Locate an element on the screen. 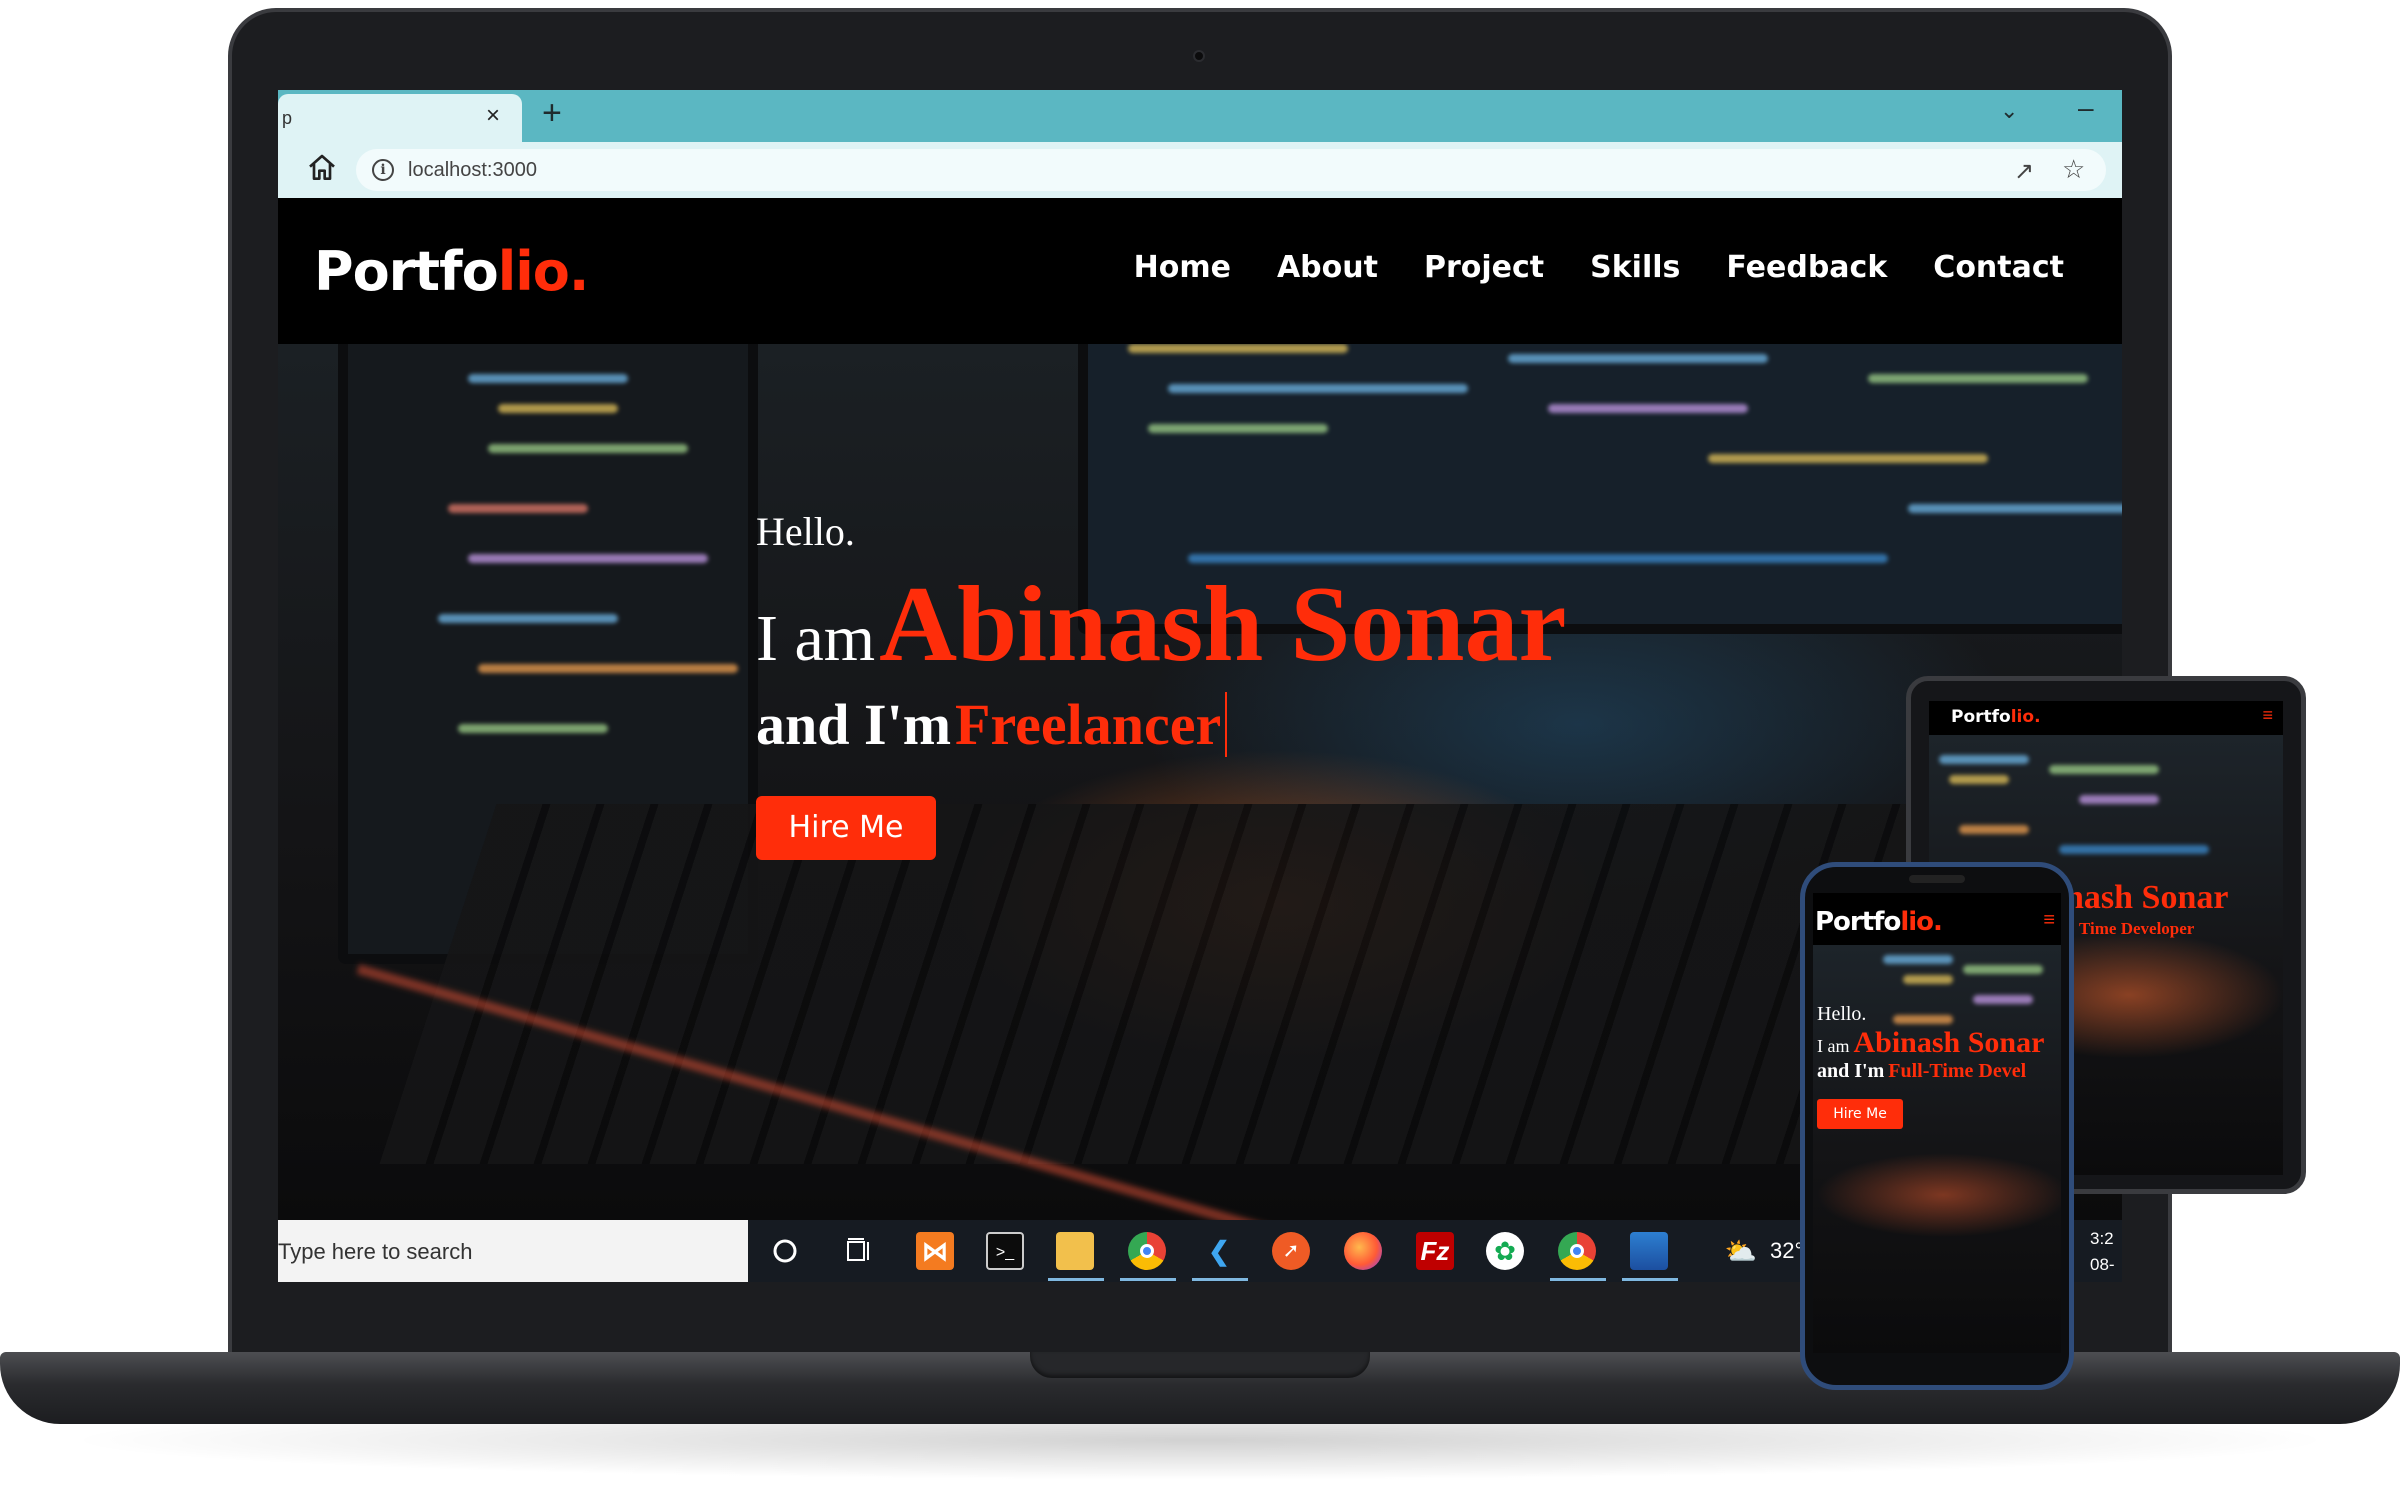 The image size is (2400, 1496). hero-name-line: I am Abinash Sonar is located at coordinates (1161, 625).